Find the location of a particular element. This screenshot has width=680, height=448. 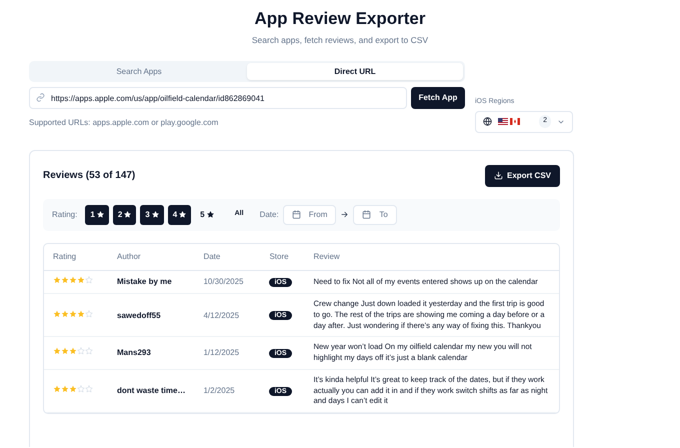

rating-filter: 2 is located at coordinates (124, 214).